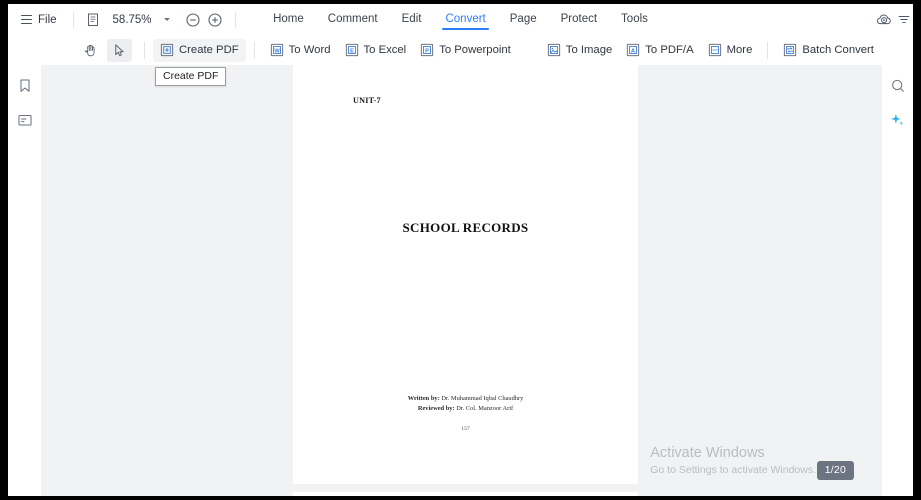 Image resolution: width=921 pixels, height=500 pixels. I want to click on batch-convert-label: Batch Convert, so click(838, 50).